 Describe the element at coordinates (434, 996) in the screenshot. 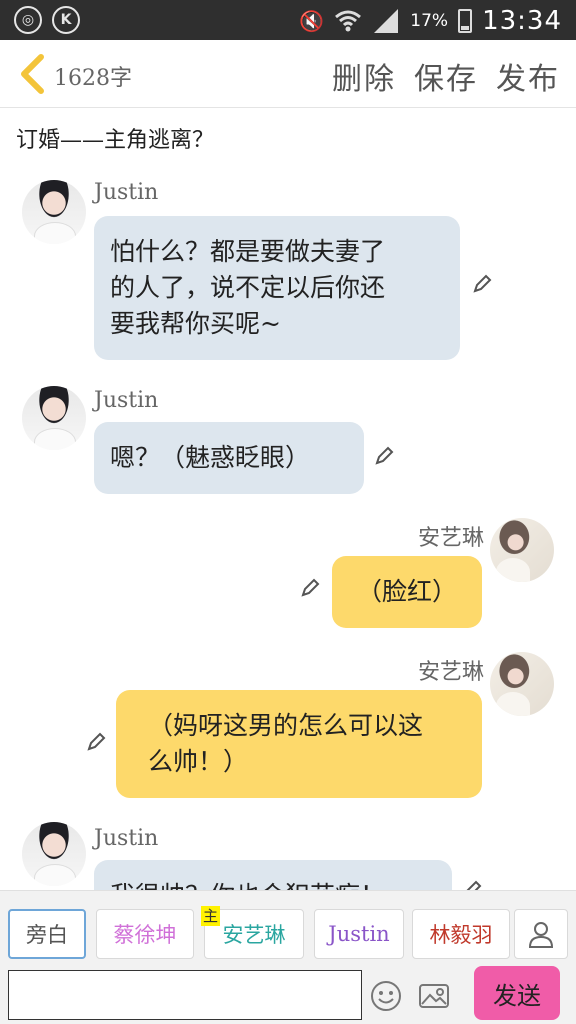

I see `image-icon` at that location.